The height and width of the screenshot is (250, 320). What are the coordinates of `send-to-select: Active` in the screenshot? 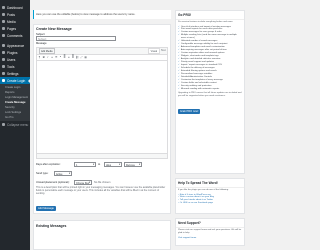 It's located at (63, 173).